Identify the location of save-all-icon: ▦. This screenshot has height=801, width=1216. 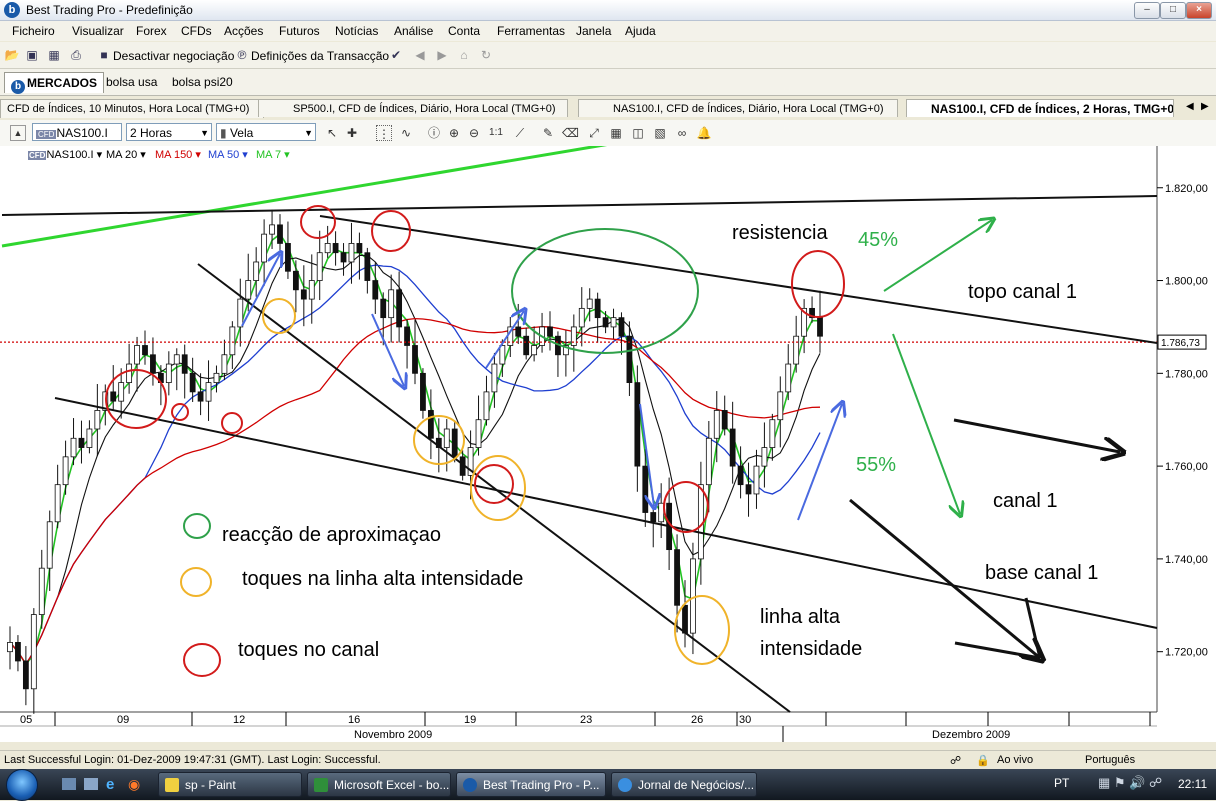
(54, 55).